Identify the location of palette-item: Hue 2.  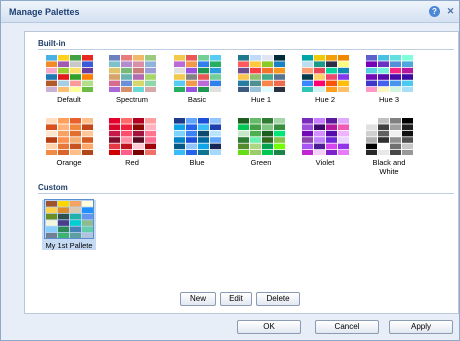
(325, 79).